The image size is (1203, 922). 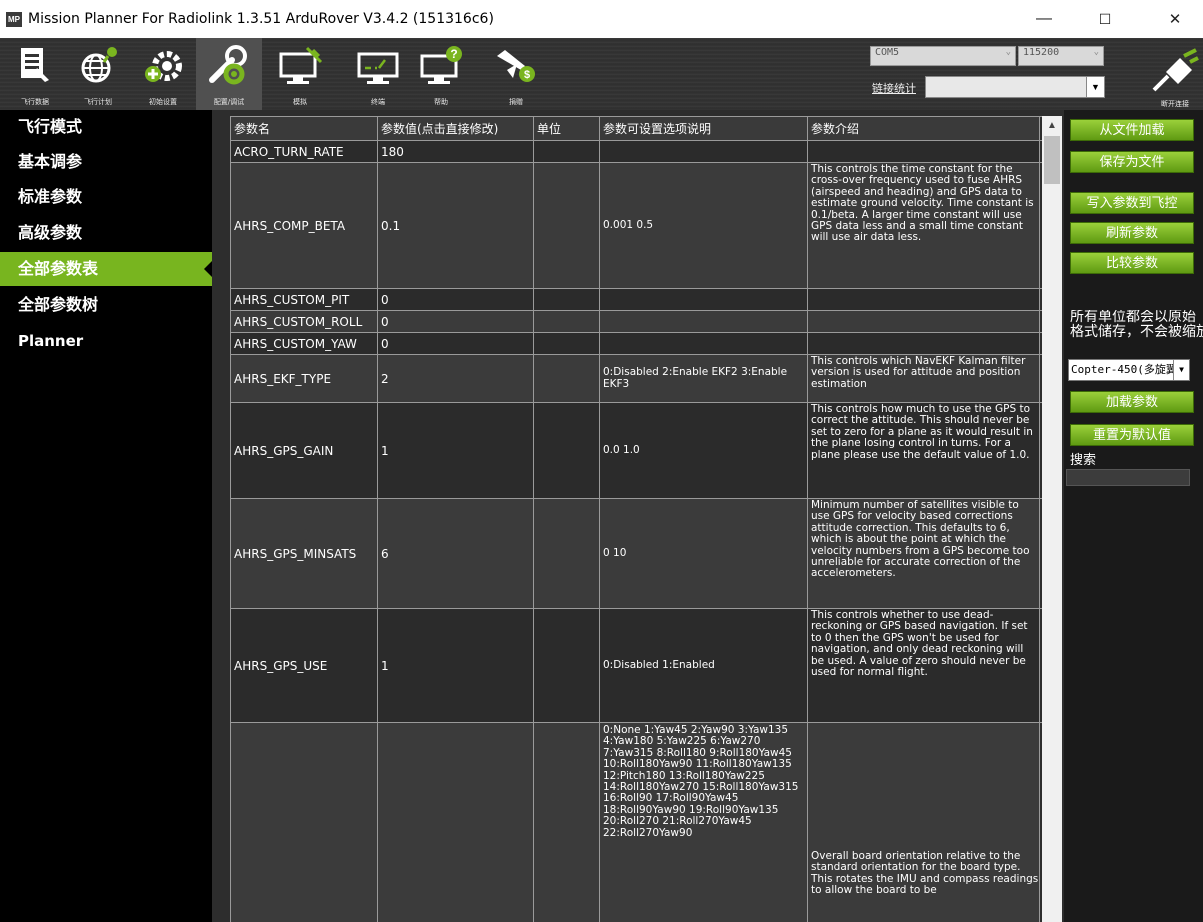 I want to click on header-param-value: 参数值(点击直接修改), so click(x=456, y=128).